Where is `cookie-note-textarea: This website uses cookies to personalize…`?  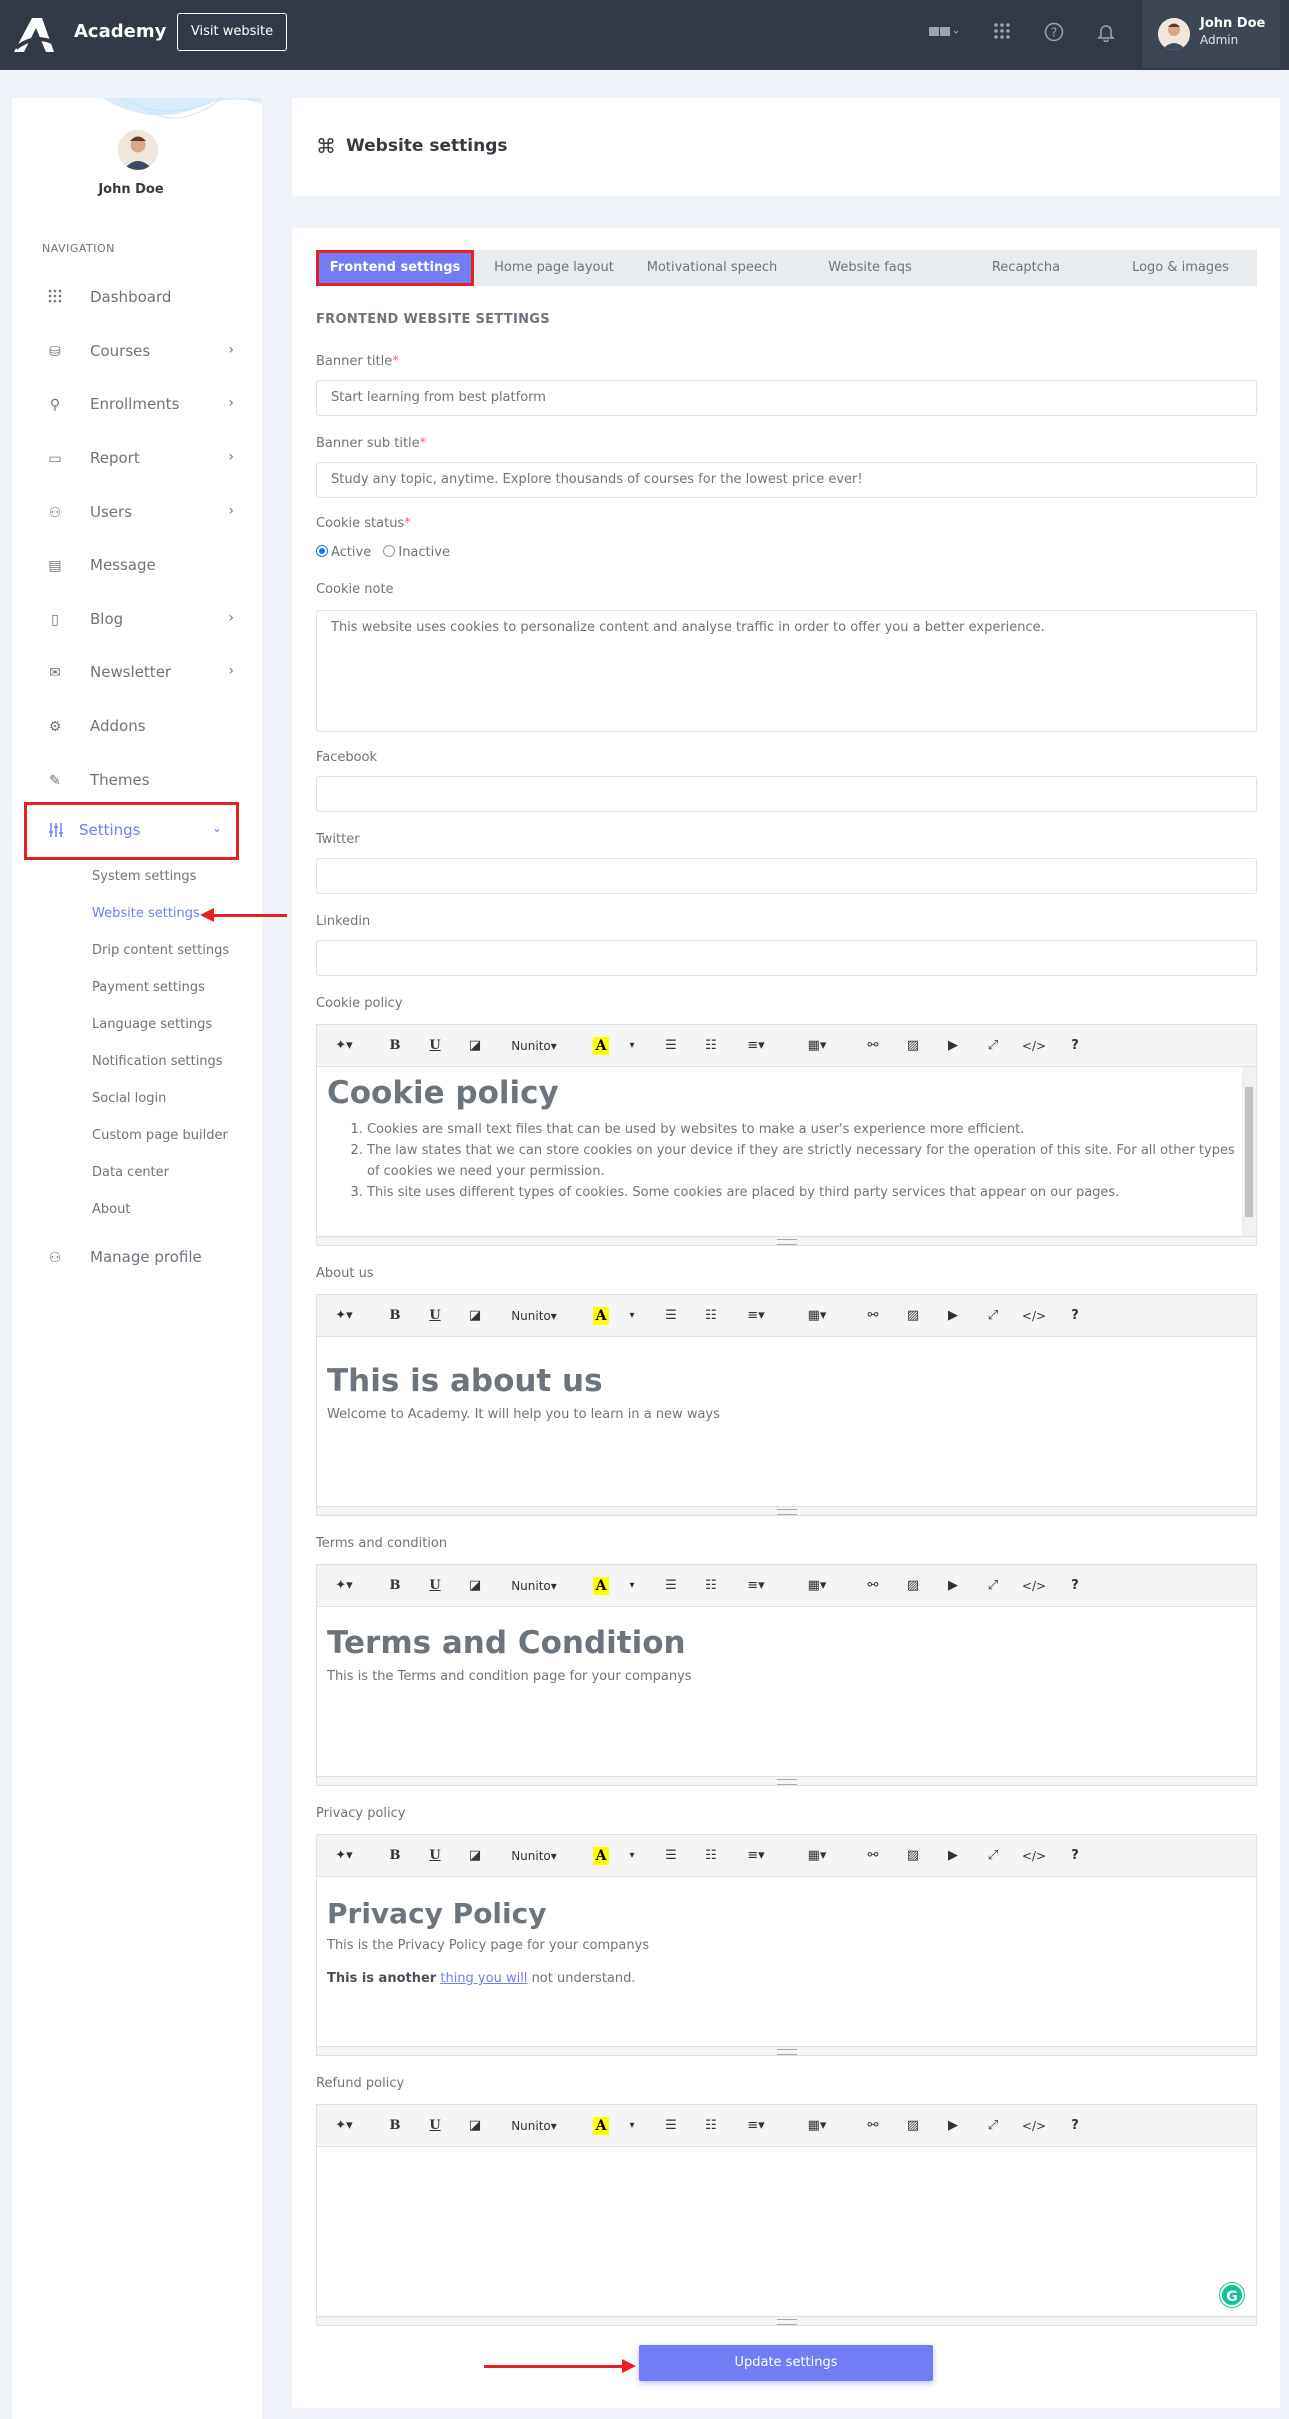 cookie-note-textarea: This website uses cookies to personalize… is located at coordinates (786, 671).